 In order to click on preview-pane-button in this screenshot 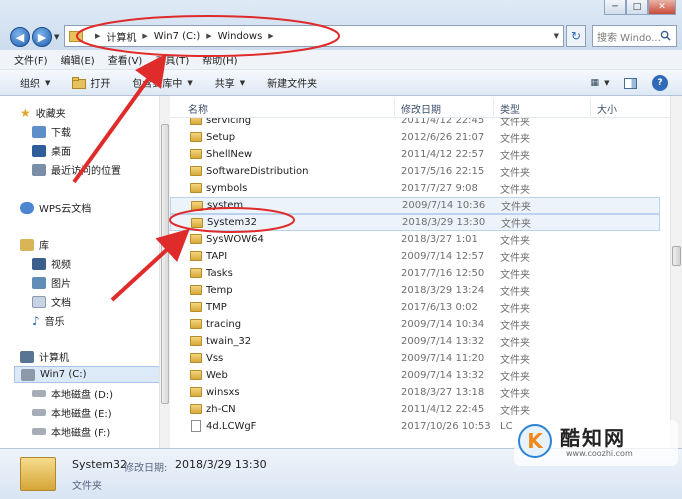, I will do `click(630, 83)`.